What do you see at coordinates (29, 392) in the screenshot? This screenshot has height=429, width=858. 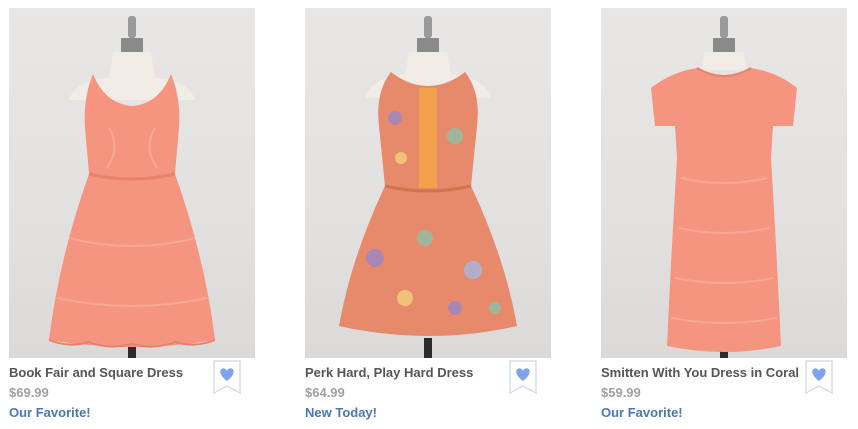 I see `product-price: $69.99` at bounding box center [29, 392].